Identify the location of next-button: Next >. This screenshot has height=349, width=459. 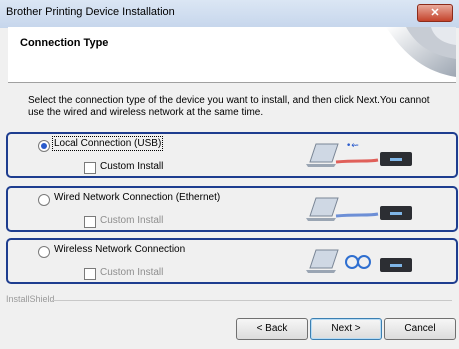
(346, 329).